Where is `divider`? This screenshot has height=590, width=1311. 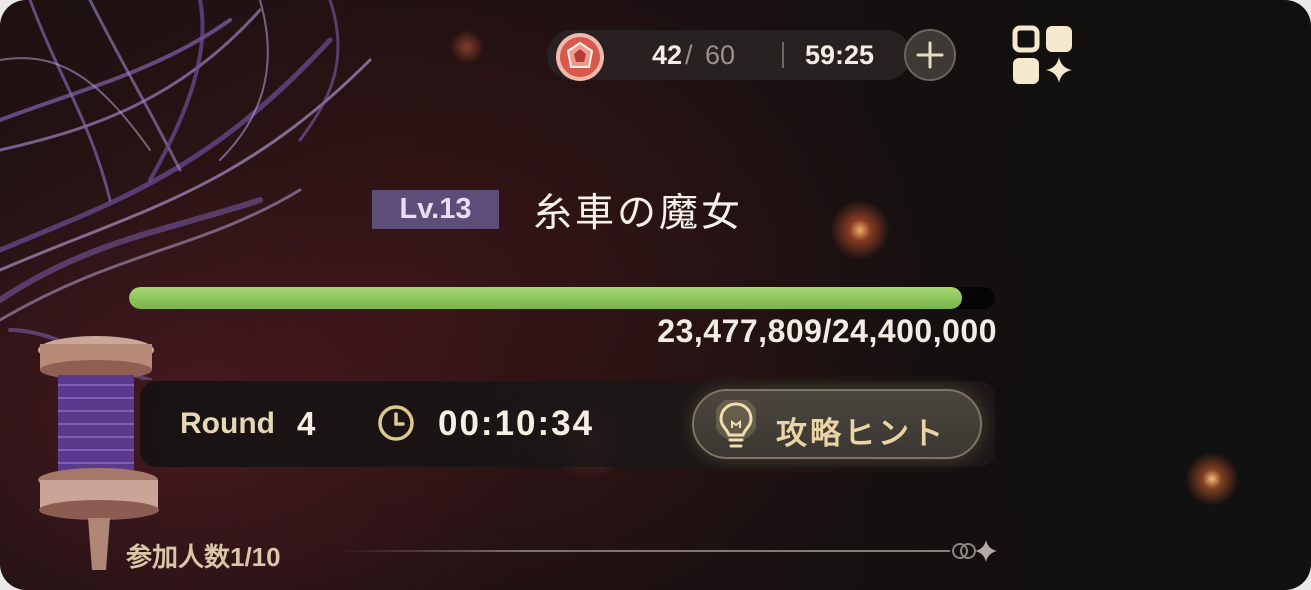
divider is located at coordinates (783, 55).